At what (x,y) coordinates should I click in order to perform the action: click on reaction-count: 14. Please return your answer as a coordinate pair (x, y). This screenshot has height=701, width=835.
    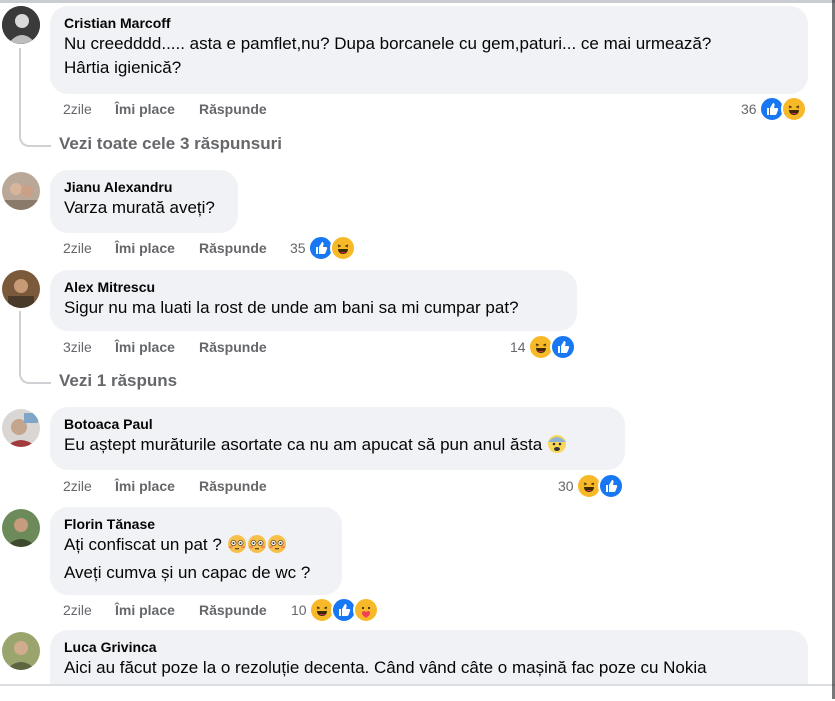
    Looking at the image, I should click on (518, 347).